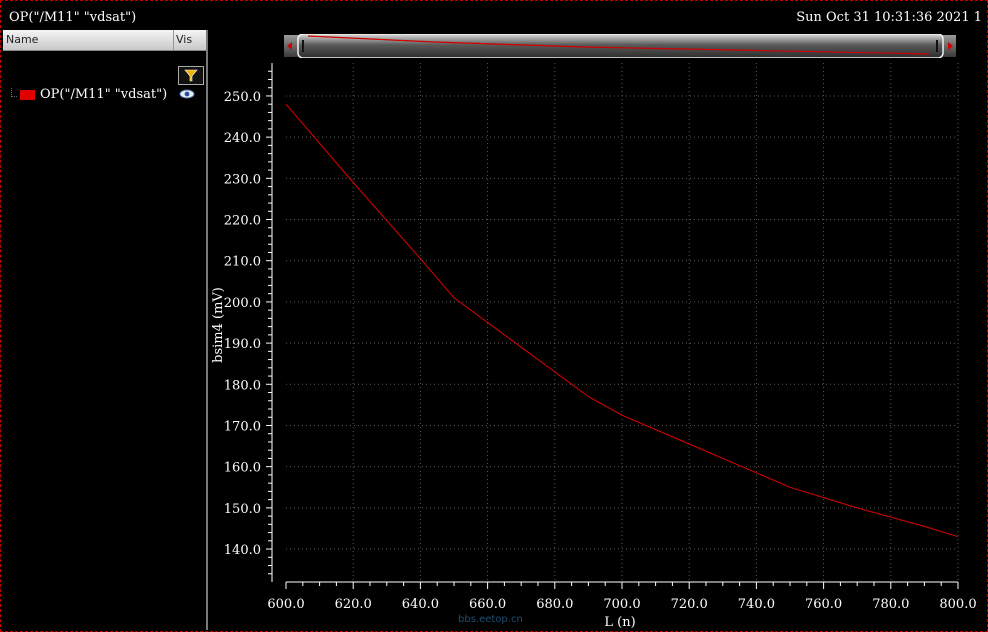 The image size is (988, 632). What do you see at coordinates (689, 604) in the screenshot?
I see `x-tick-label: 720.0` at bounding box center [689, 604].